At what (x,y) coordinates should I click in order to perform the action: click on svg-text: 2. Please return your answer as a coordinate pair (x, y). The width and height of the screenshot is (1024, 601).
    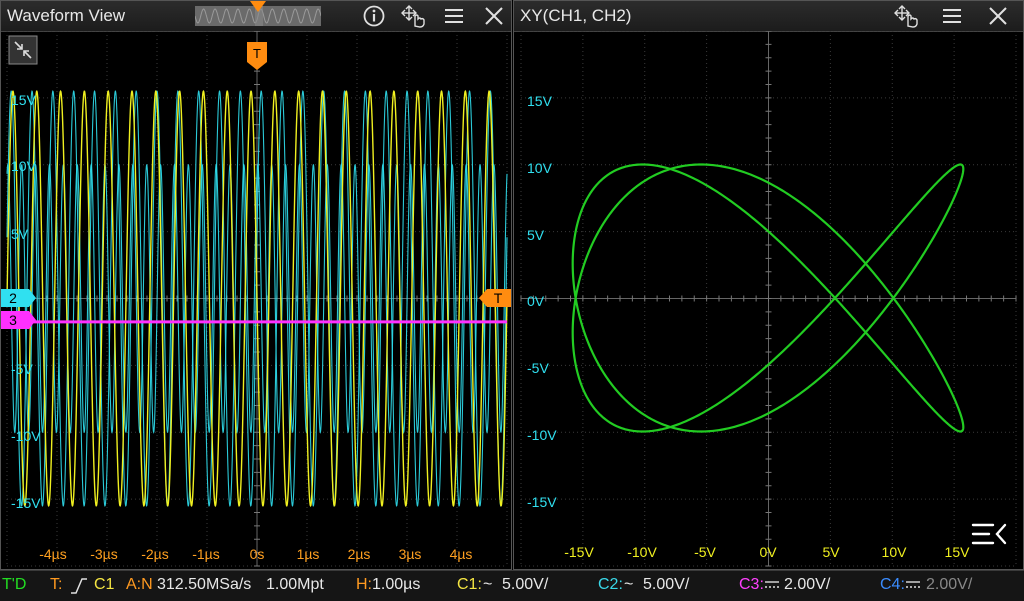
    Looking at the image, I should click on (13, 298).